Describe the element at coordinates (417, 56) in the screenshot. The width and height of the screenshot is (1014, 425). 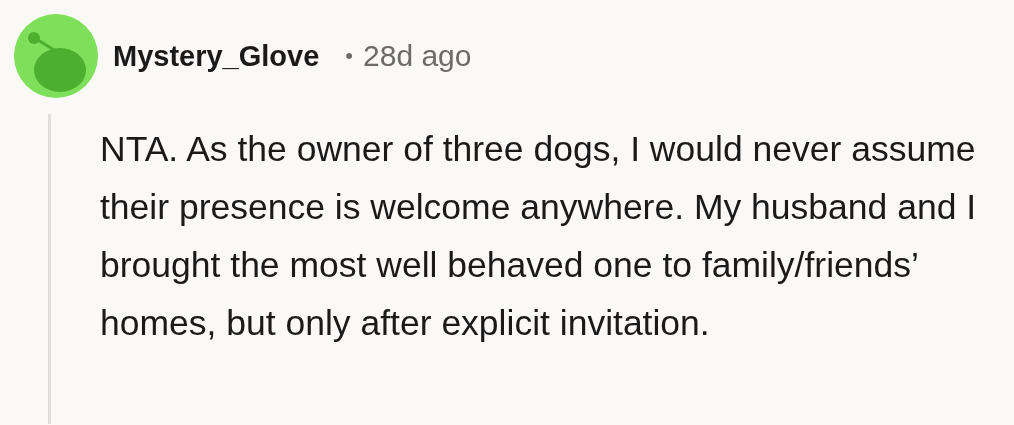
I see `comment-age: 28d ago` at that location.